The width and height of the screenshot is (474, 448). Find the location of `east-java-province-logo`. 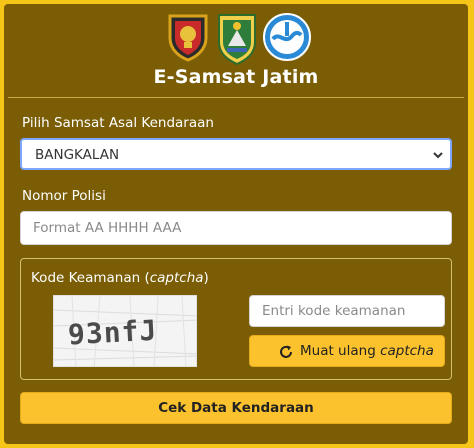

east-java-province-logo is located at coordinates (237, 40).